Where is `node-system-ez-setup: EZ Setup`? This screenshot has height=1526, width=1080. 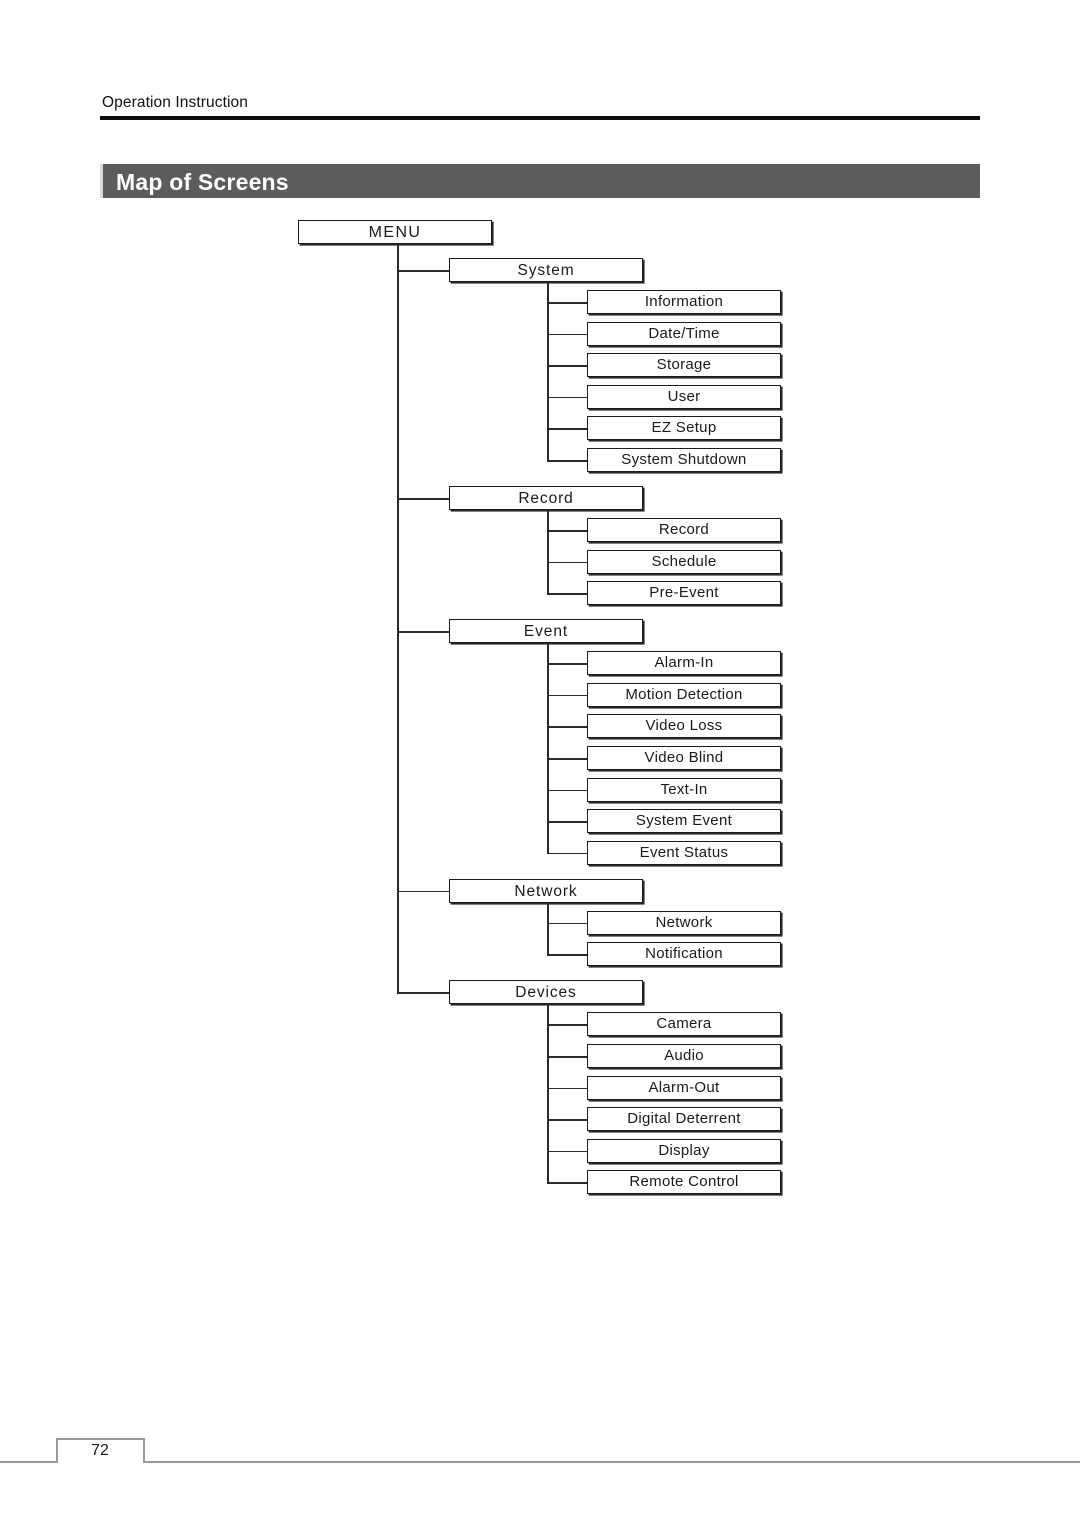 node-system-ez-setup: EZ Setup is located at coordinates (684, 428).